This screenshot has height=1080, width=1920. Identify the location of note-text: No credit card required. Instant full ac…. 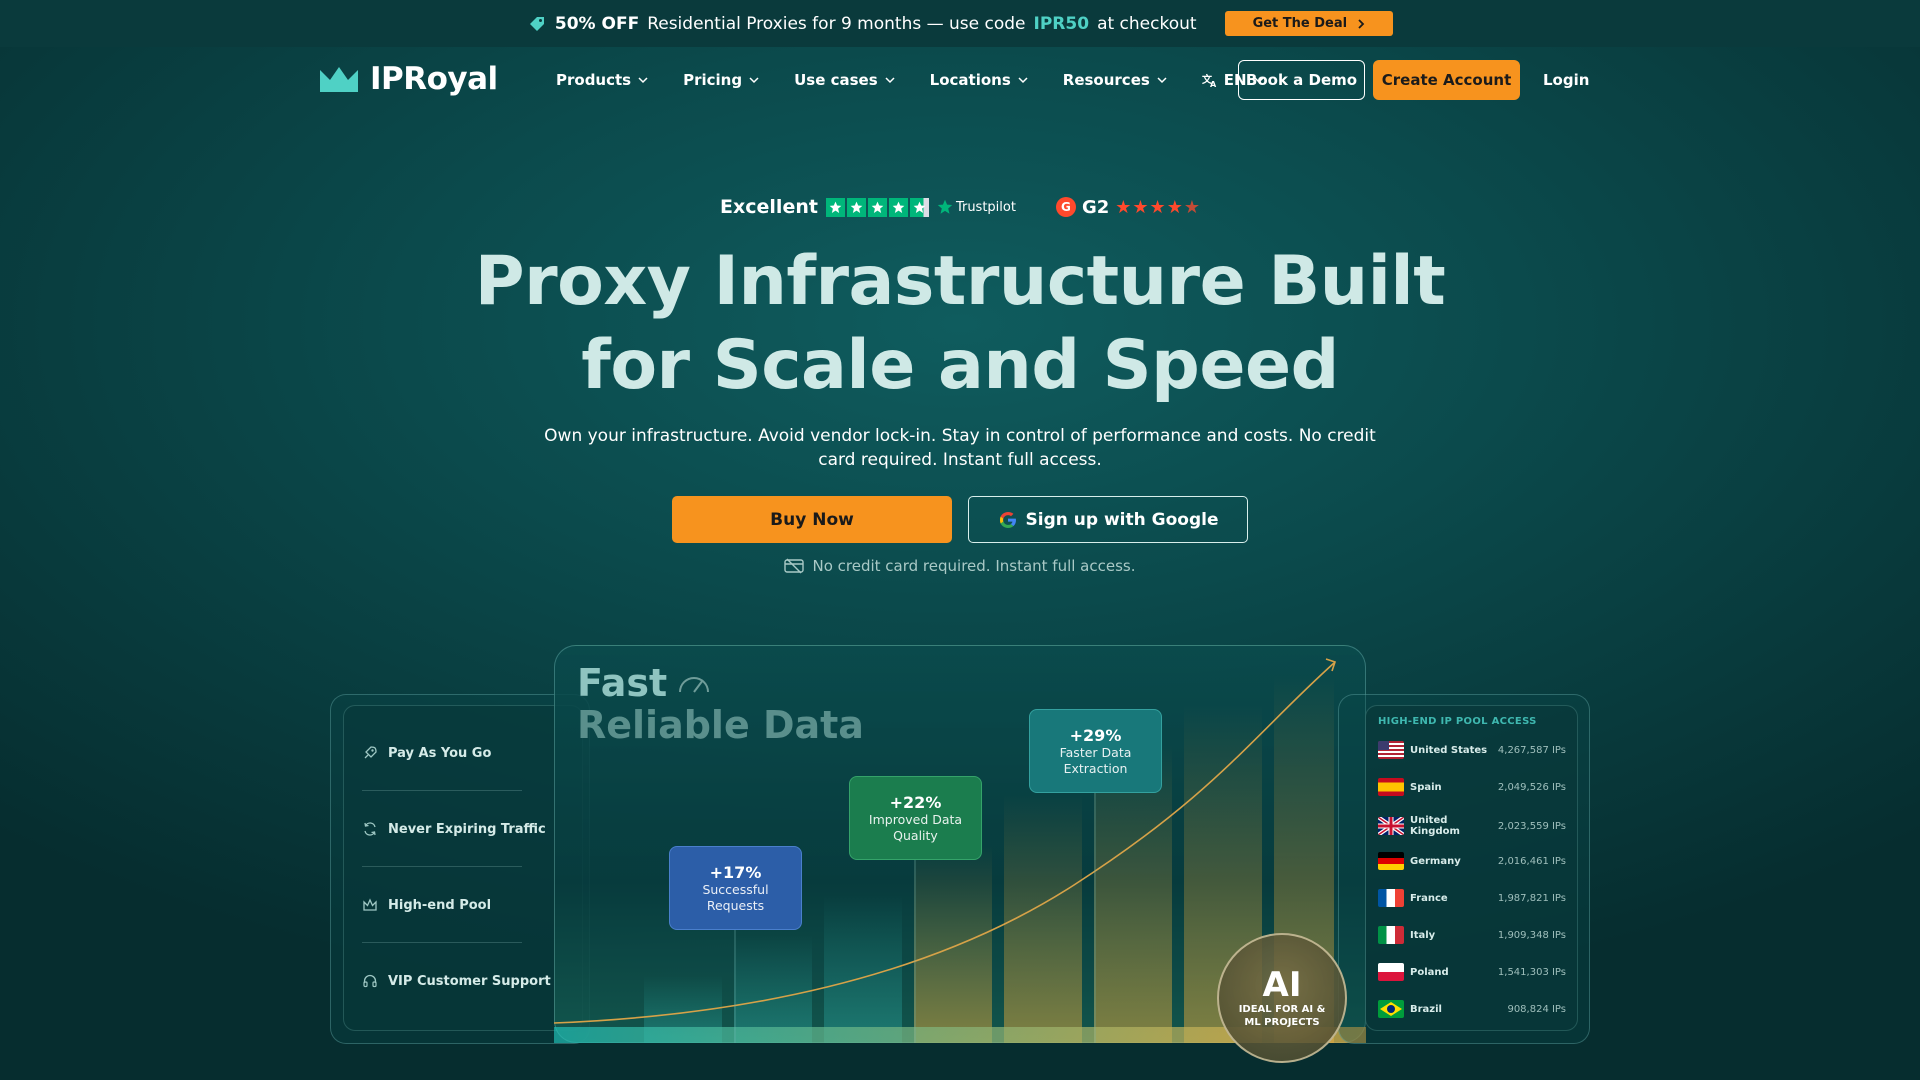
(974, 566).